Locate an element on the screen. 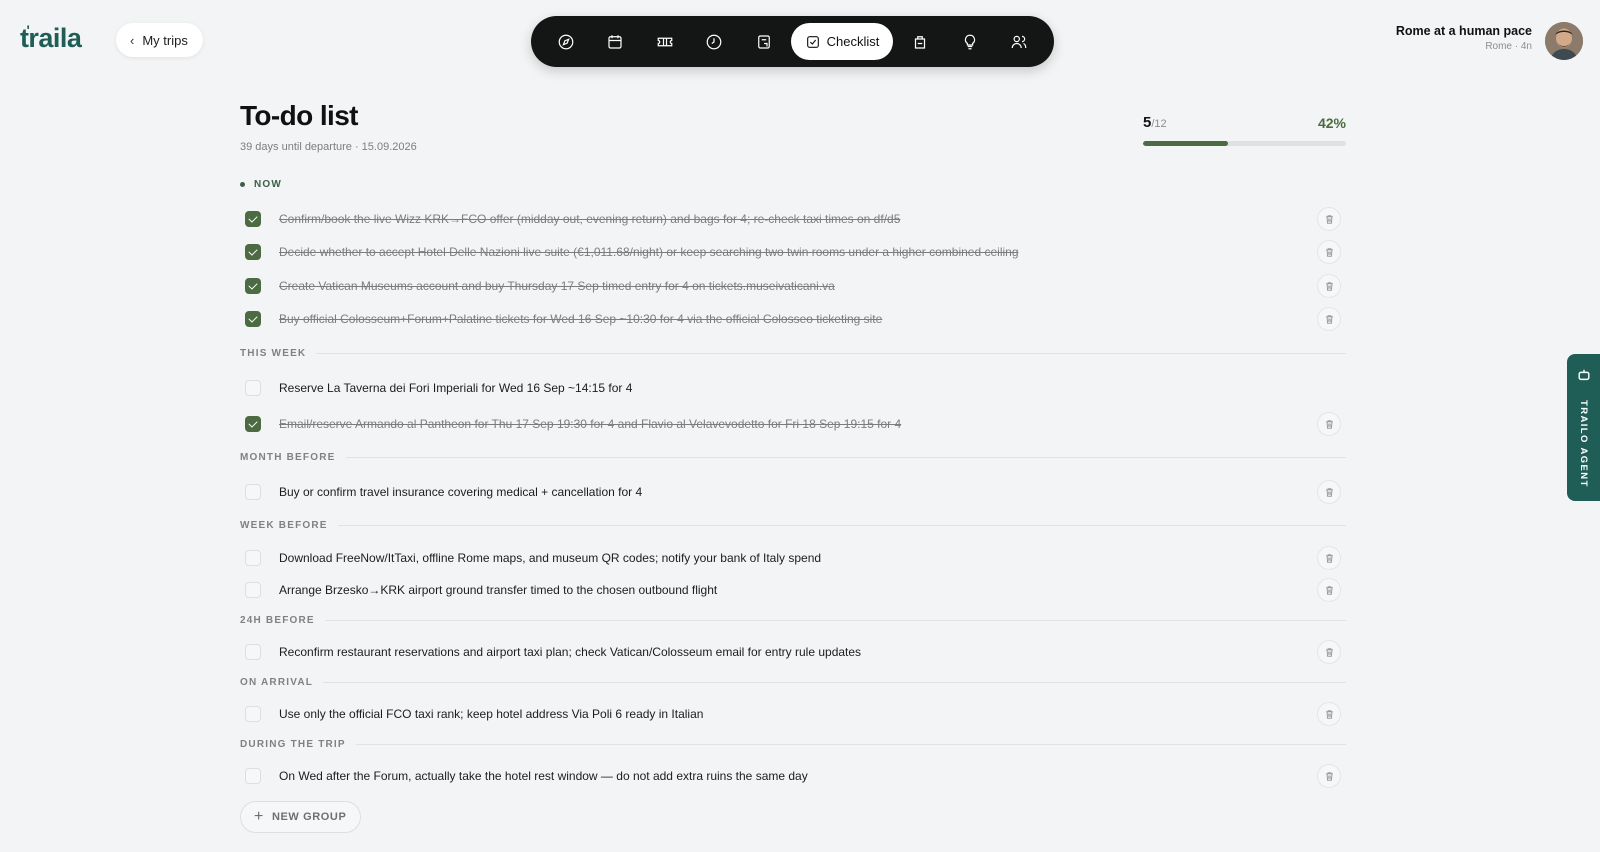 The image size is (1600, 852). group-header-during-trip: DURING THE TRIP is located at coordinates (793, 744).